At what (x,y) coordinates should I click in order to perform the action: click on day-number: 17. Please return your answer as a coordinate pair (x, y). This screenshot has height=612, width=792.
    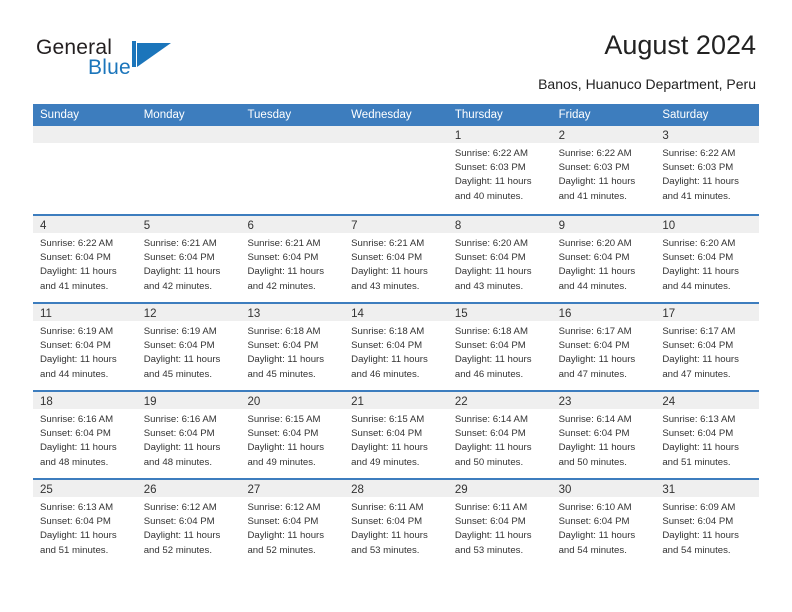
    Looking at the image, I should click on (669, 314).